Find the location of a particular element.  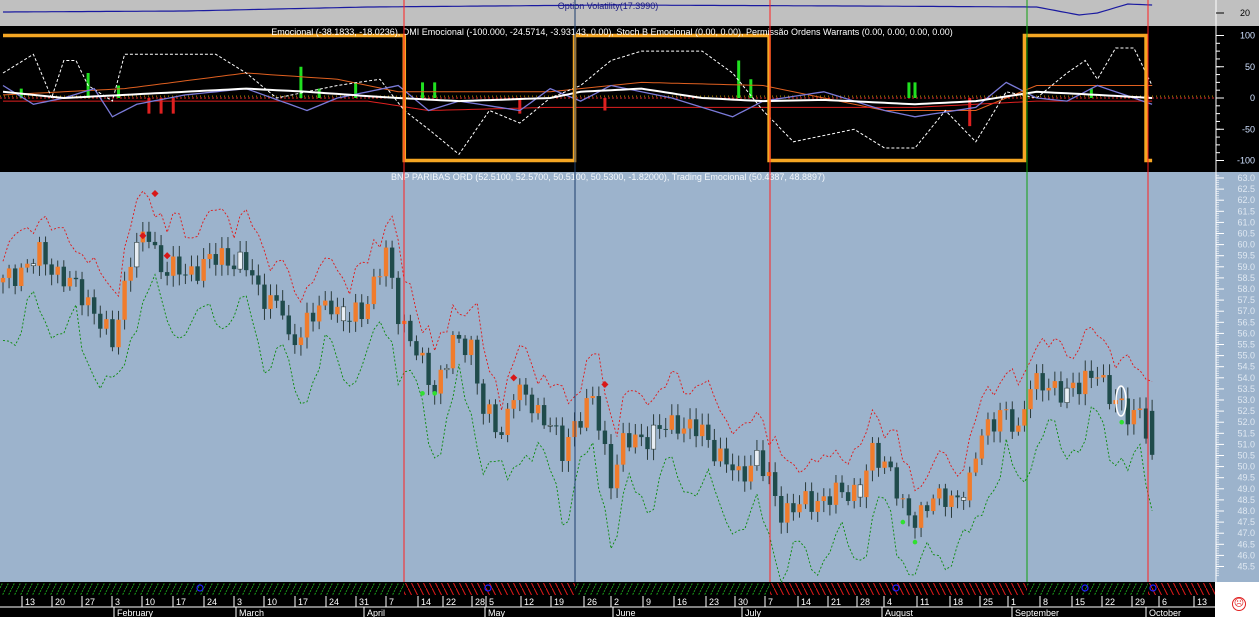

day-label: 30 is located at coordinates (743, 602).